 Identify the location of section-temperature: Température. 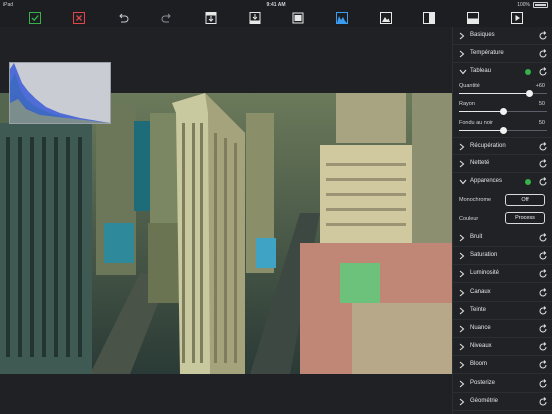
(502, 54).